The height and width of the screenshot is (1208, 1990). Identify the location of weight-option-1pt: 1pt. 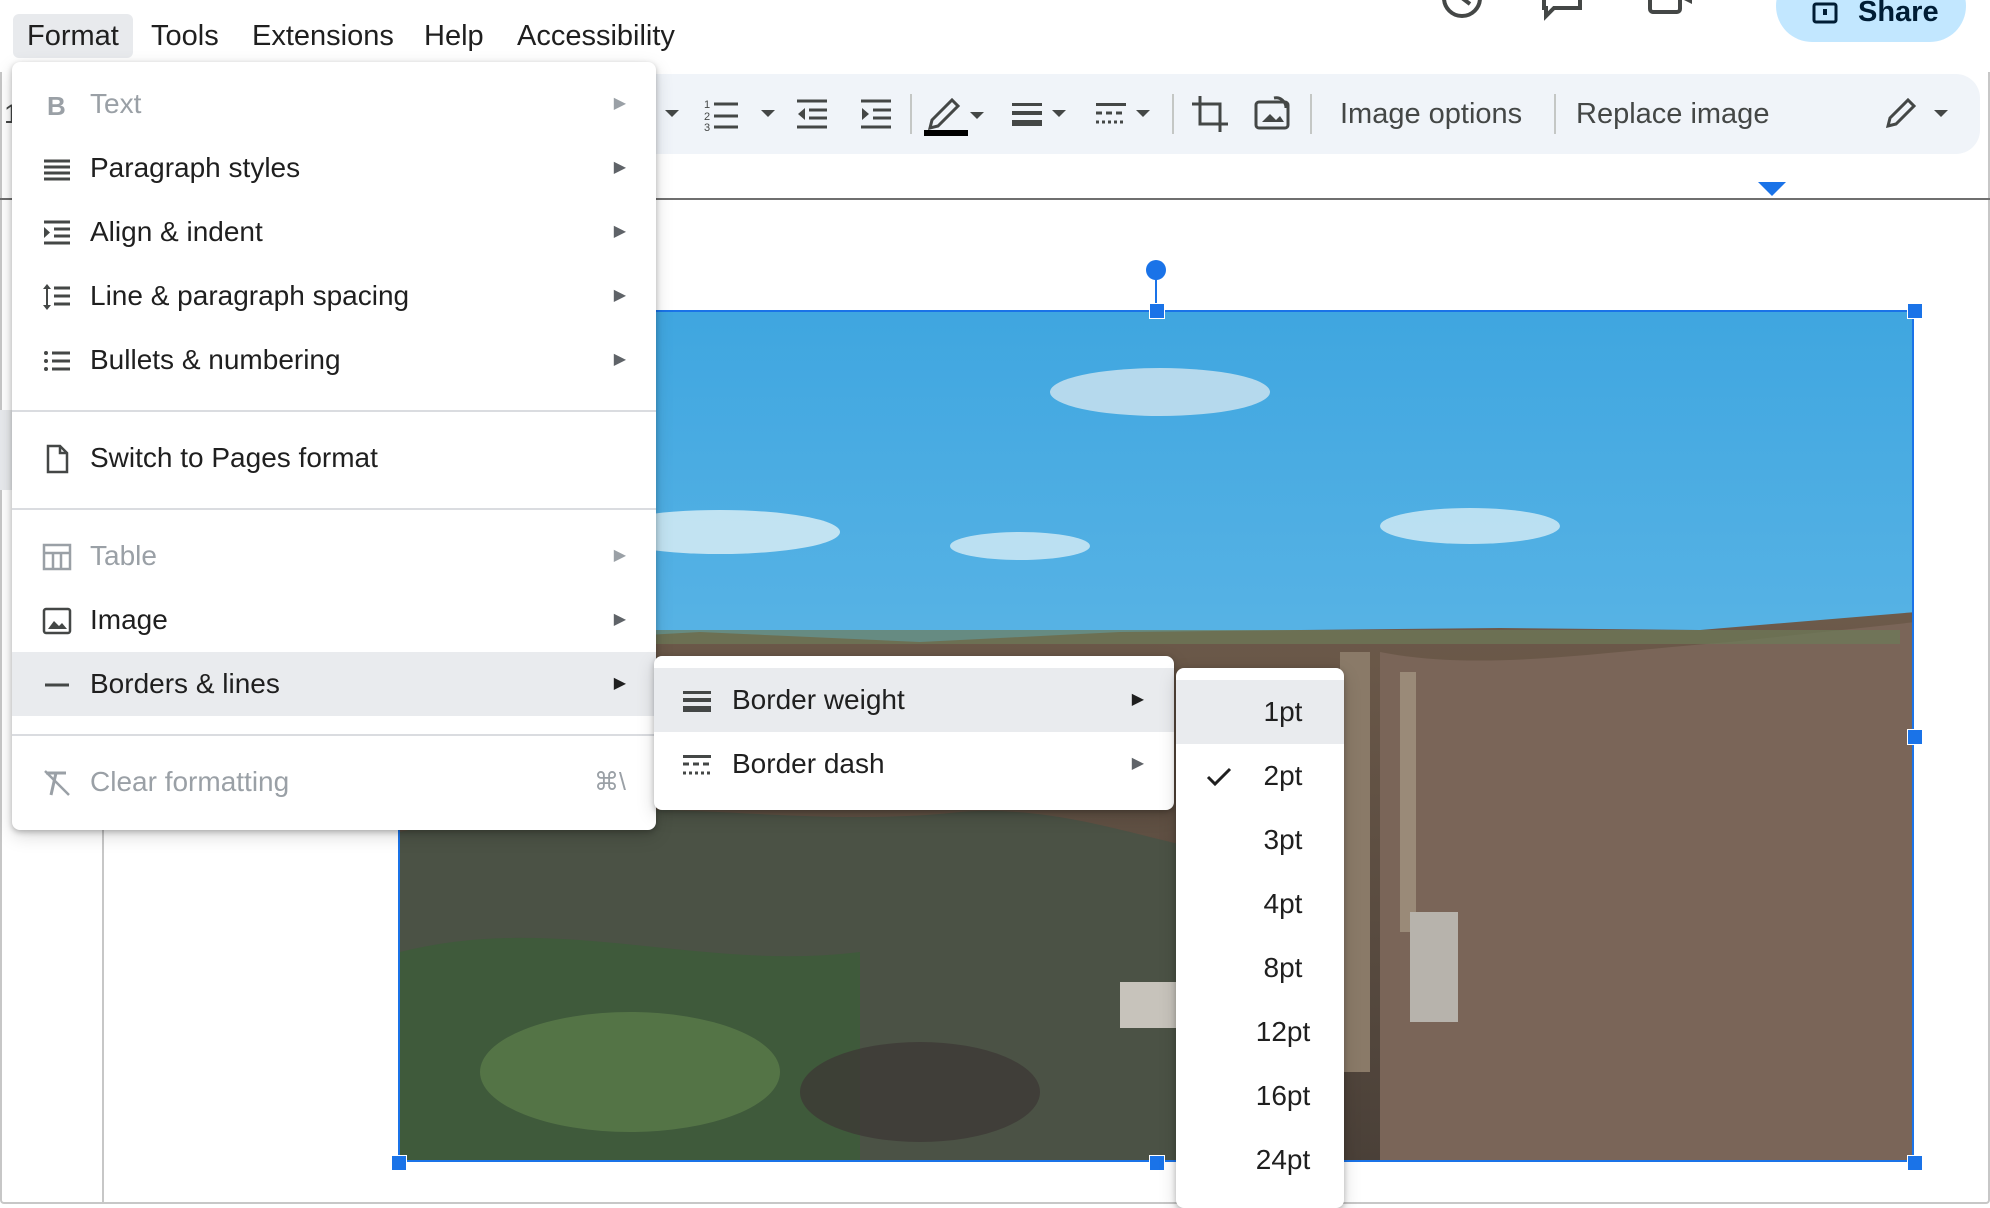
(1260, 712).